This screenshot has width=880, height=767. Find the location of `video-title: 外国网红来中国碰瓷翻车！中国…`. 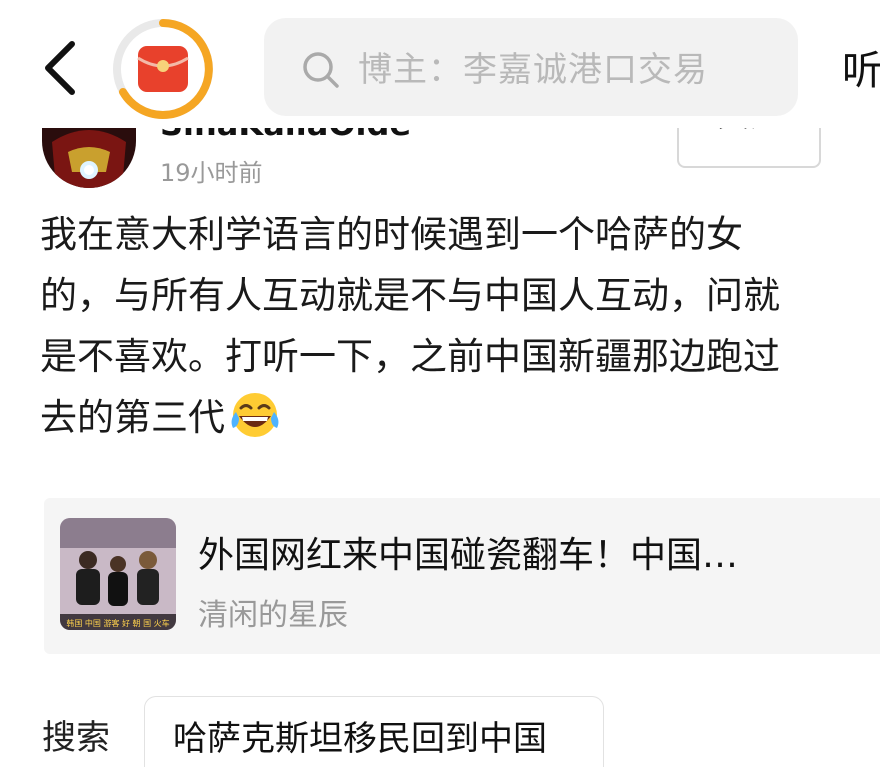

video-title: 外国网红来中国碰瓷翻车！中国… is located at coordinates (468, 552).